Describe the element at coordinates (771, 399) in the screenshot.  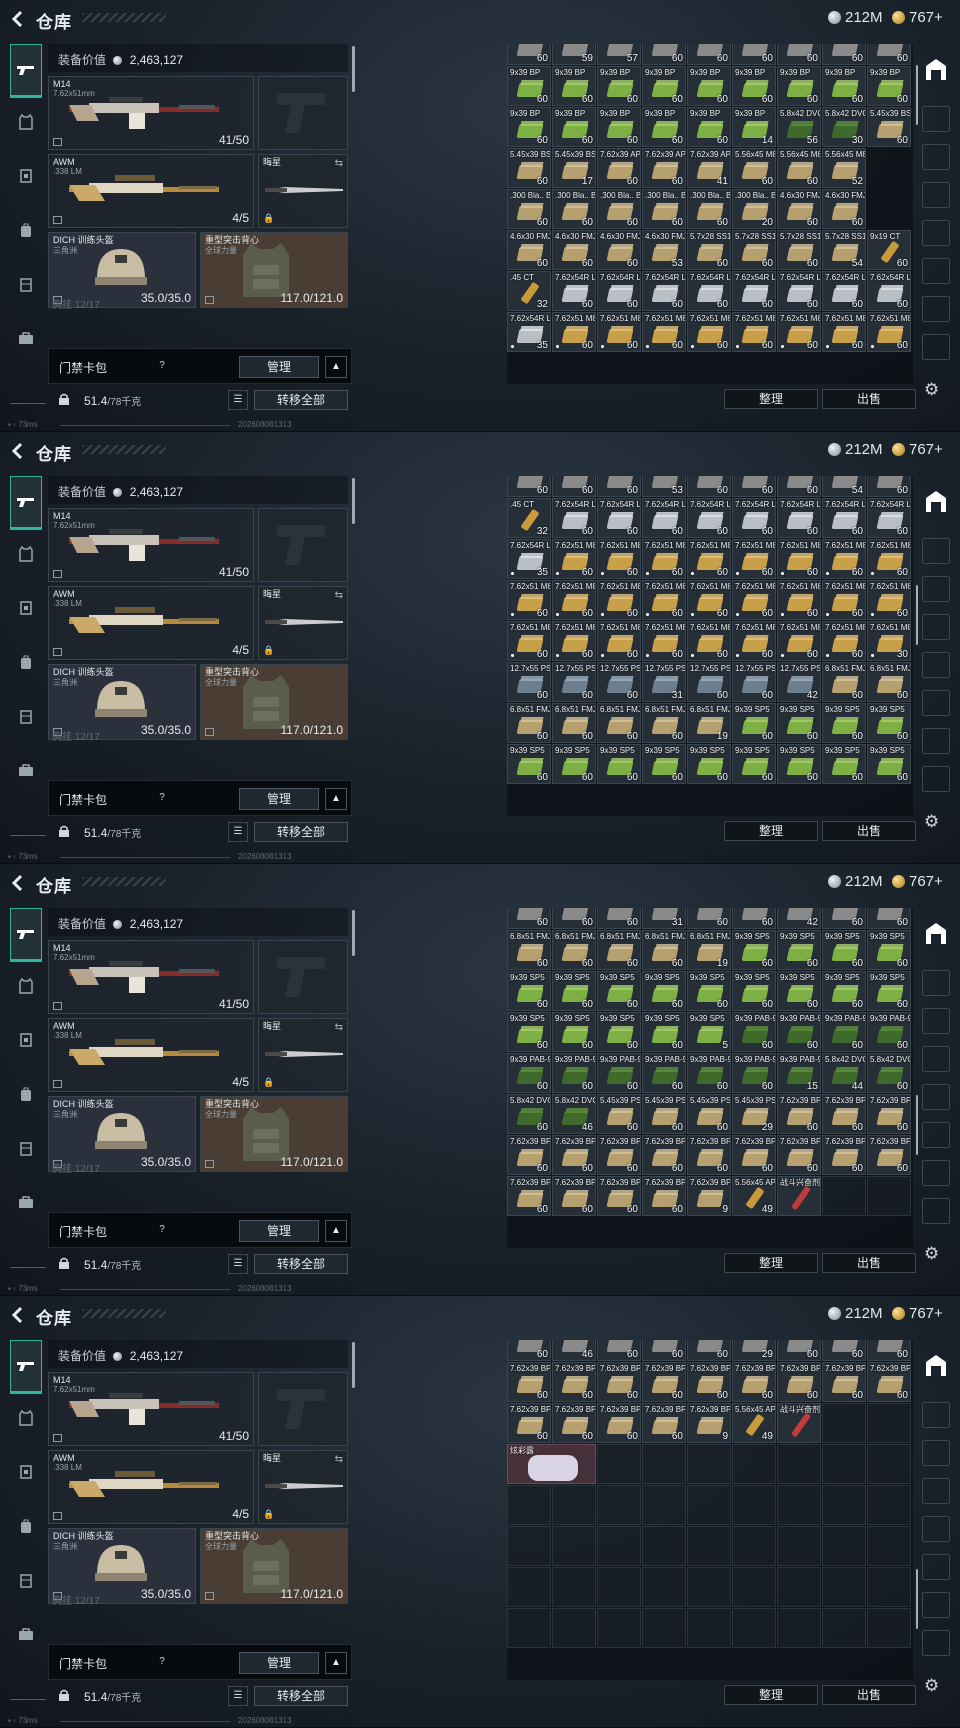
I see `sort-button: 整理` at that location.